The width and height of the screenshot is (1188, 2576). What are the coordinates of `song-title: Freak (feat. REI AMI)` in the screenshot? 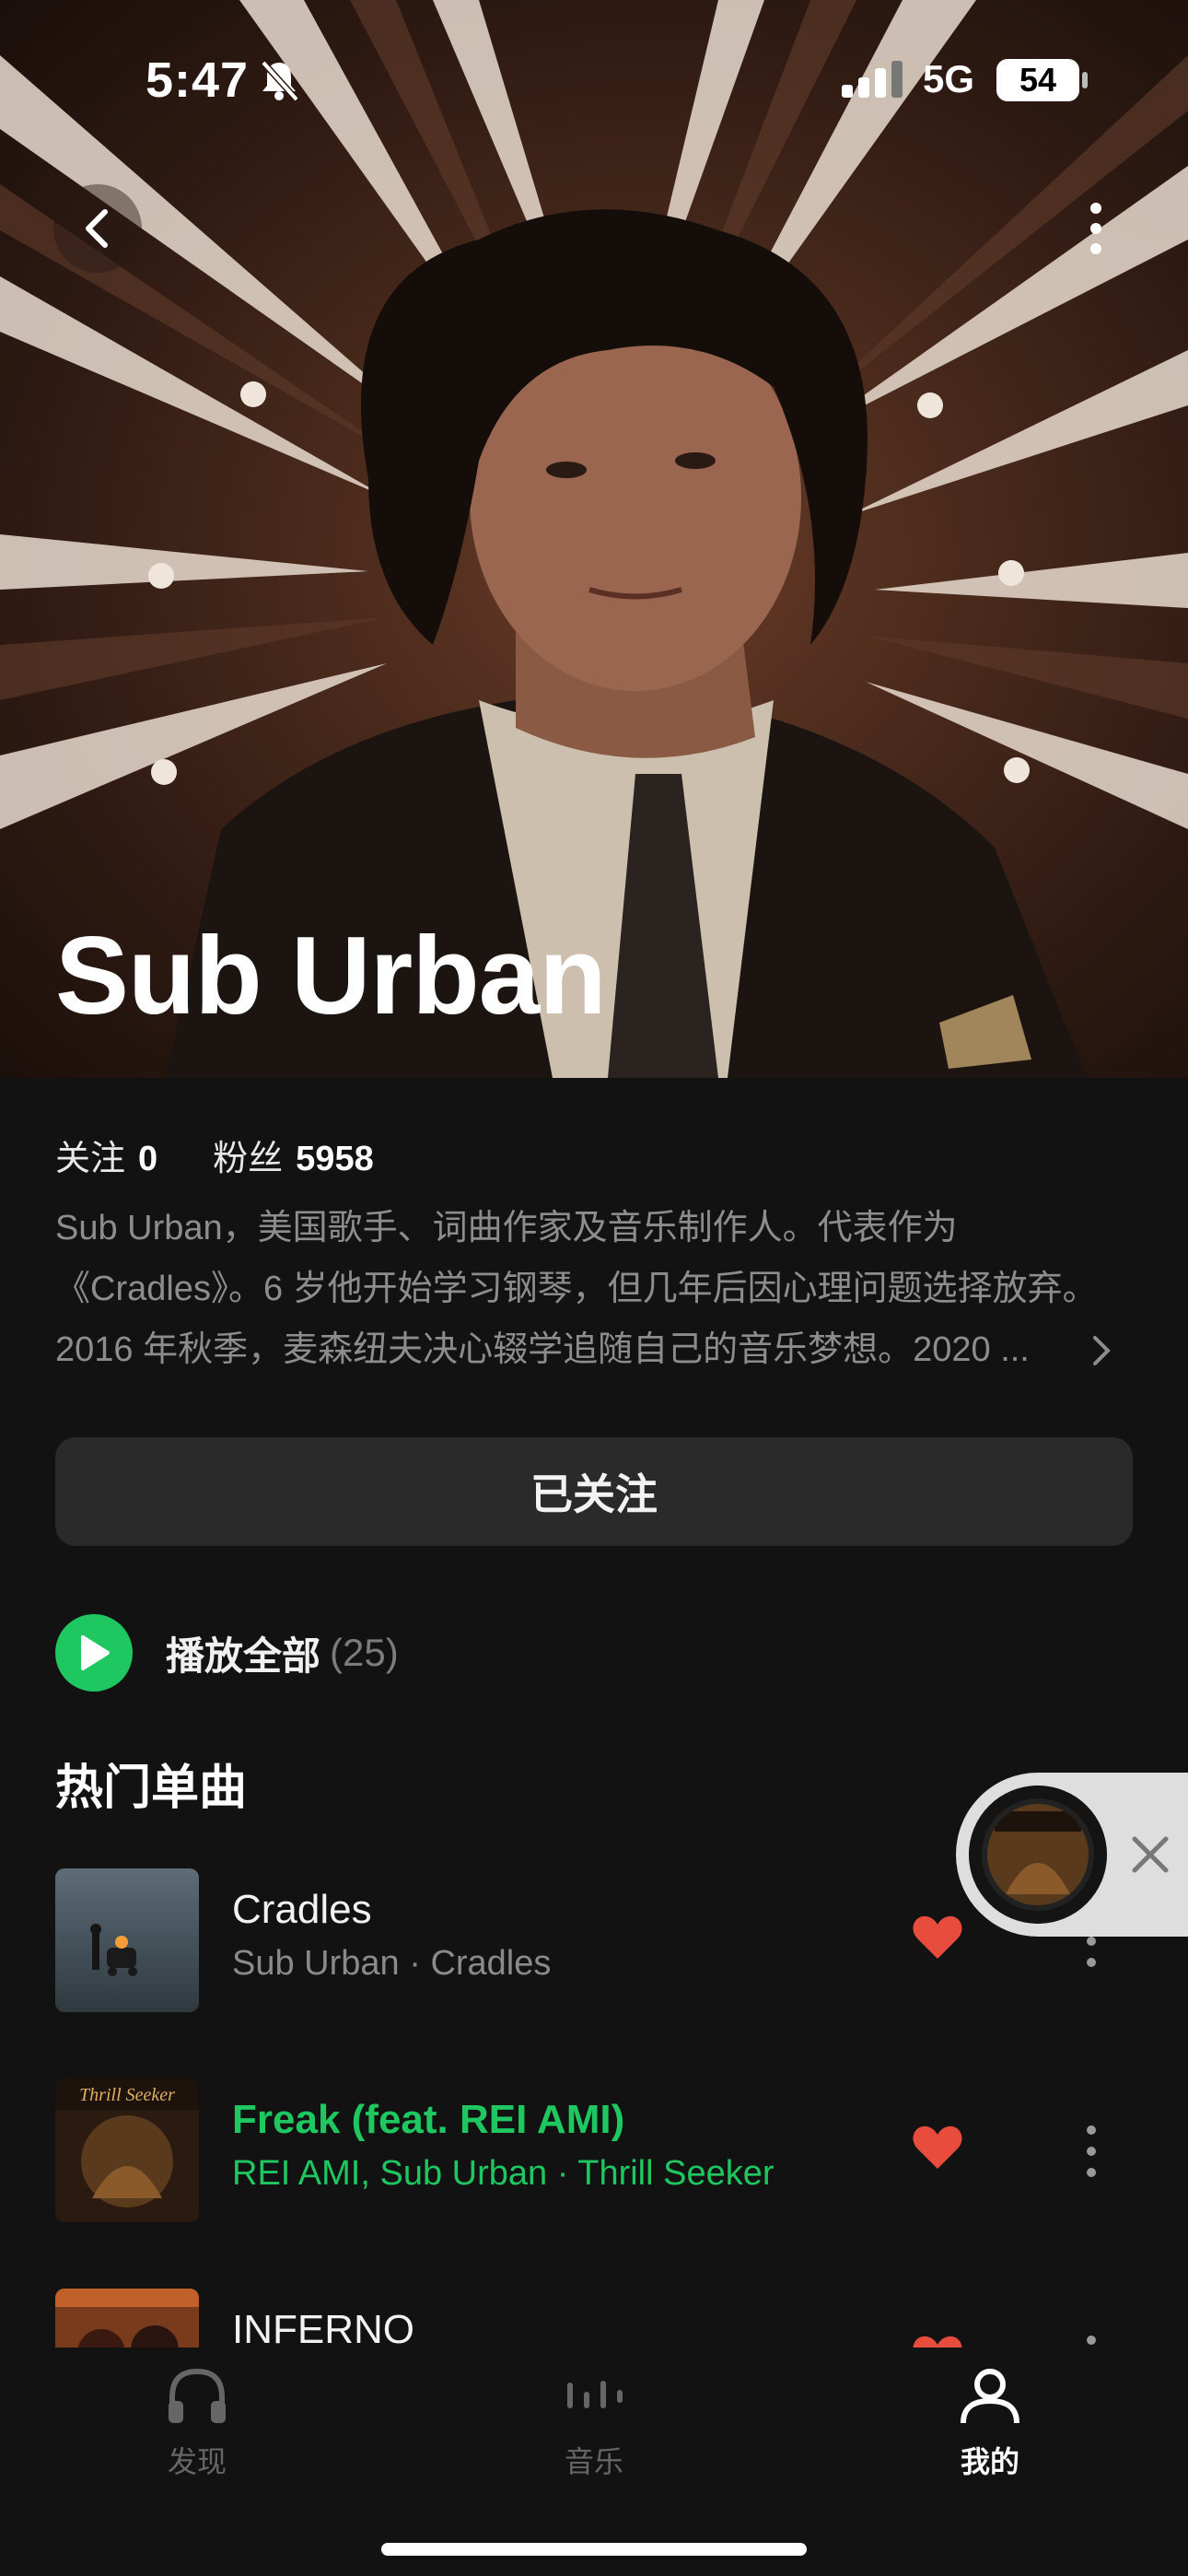 It's located at (428, 2119).